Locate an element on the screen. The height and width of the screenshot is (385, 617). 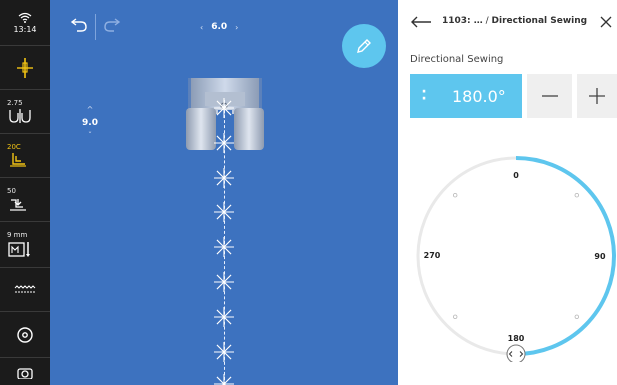
dial-ticks is located at coordinates (516, 256).